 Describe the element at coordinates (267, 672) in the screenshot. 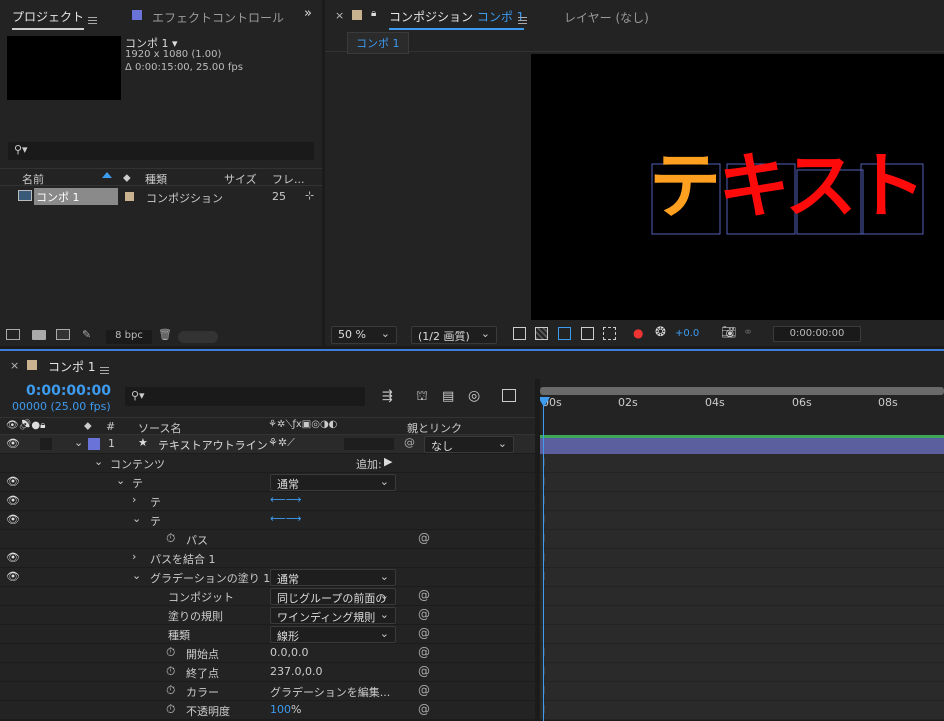

I see `end-point-row: ⏱︎ 終了点 237.0,0.0 @` at that location.